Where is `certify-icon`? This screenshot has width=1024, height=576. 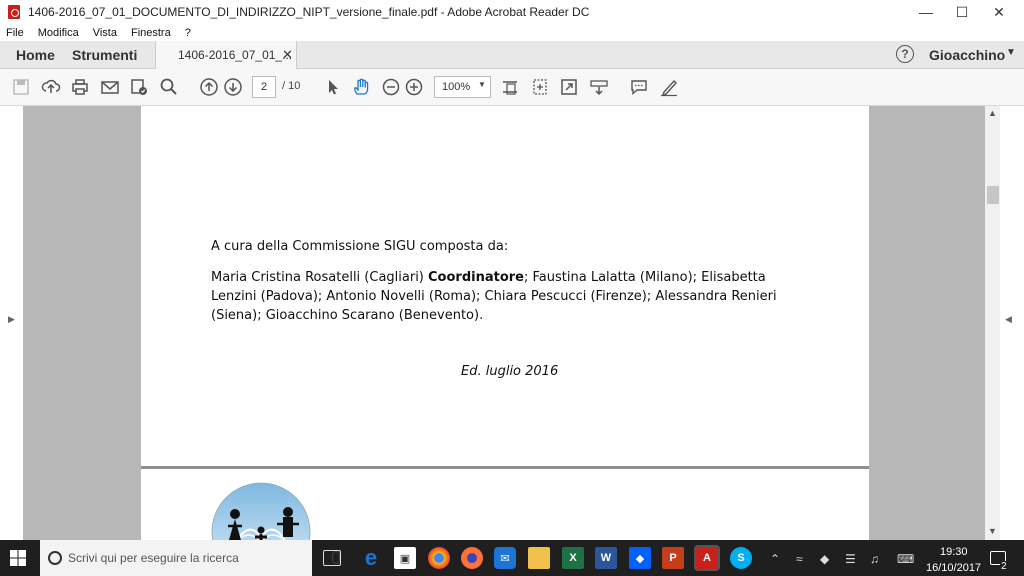
certify-icon is located at coordinates (139, 87).